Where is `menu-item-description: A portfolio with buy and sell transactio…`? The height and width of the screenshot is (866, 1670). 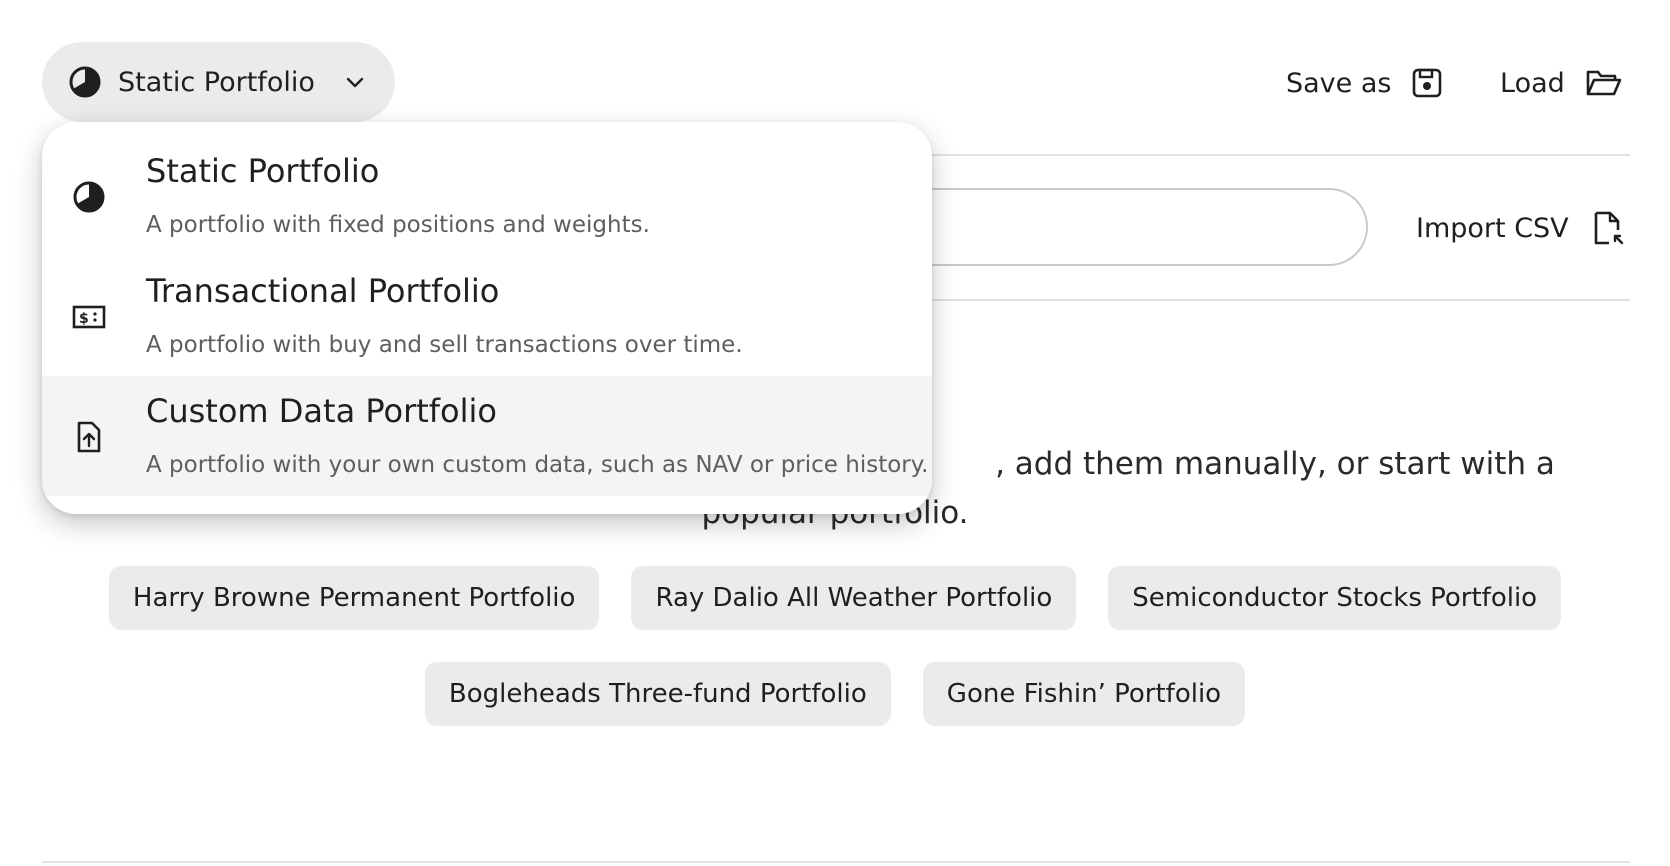
menu-item-description: A portfolio with buy and sell transactio… is located at coordinates (444, 345).